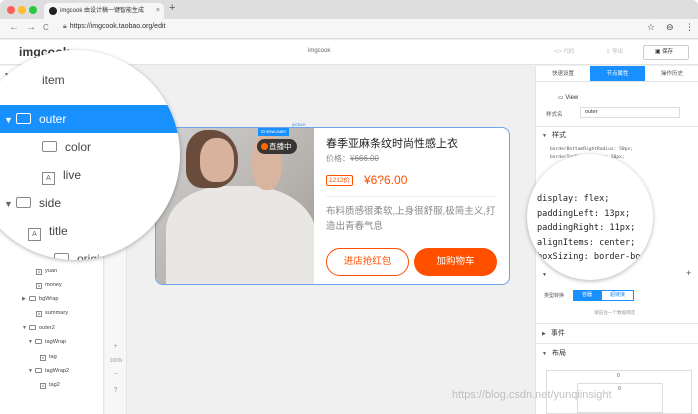  Describe the element at coordinates (617, 74) in the screenshot. I see `tab-node-properties: 节点属性` at that location.